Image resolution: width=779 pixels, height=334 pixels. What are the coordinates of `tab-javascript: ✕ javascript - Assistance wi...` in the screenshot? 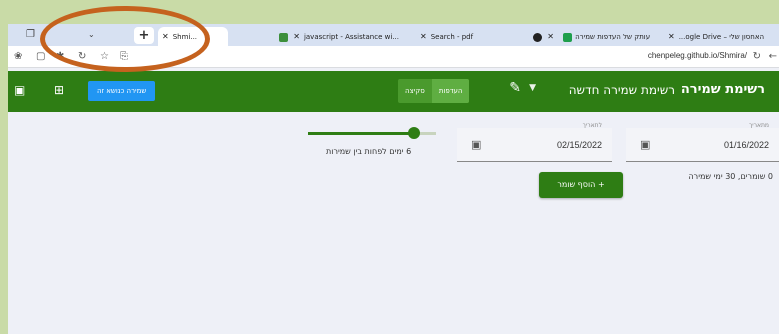 It's located at (342, 36).